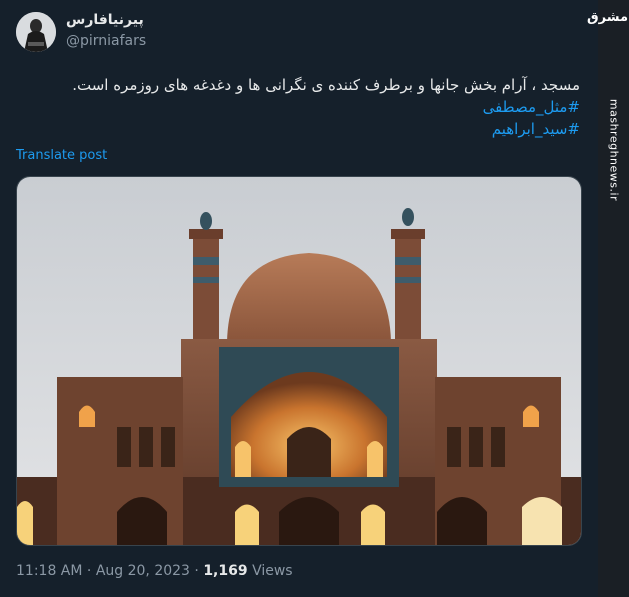  Describe the element at coordinates (36, 32) in the screenshot. I see `avatar` at that location.